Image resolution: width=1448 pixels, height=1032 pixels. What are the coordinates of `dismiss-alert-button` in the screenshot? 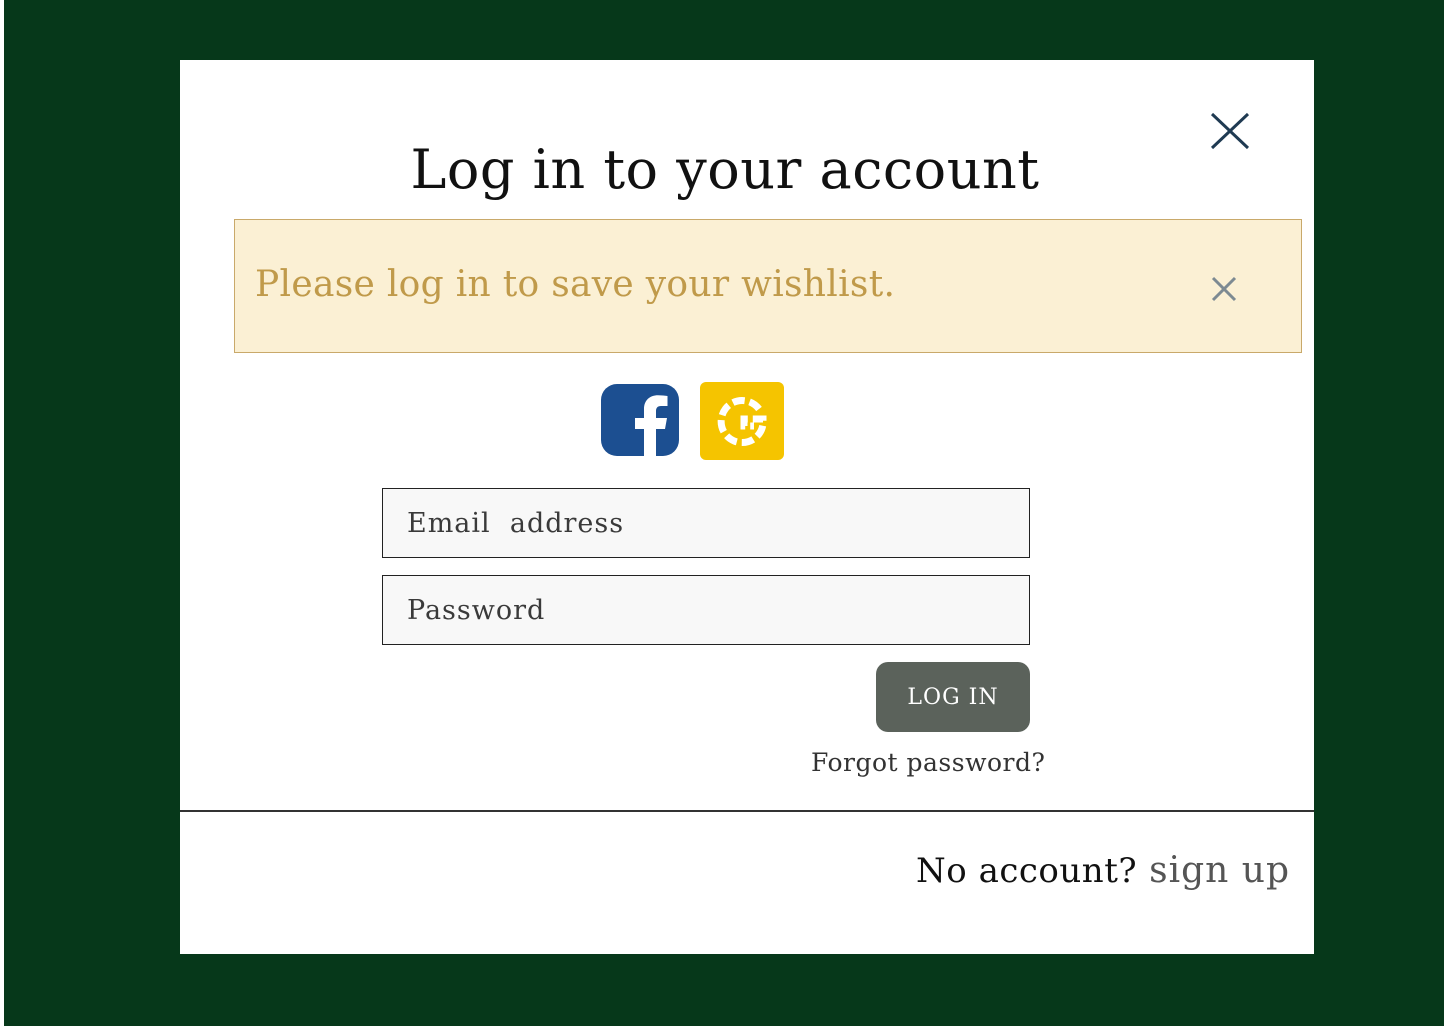 It's located at (1224, 289).